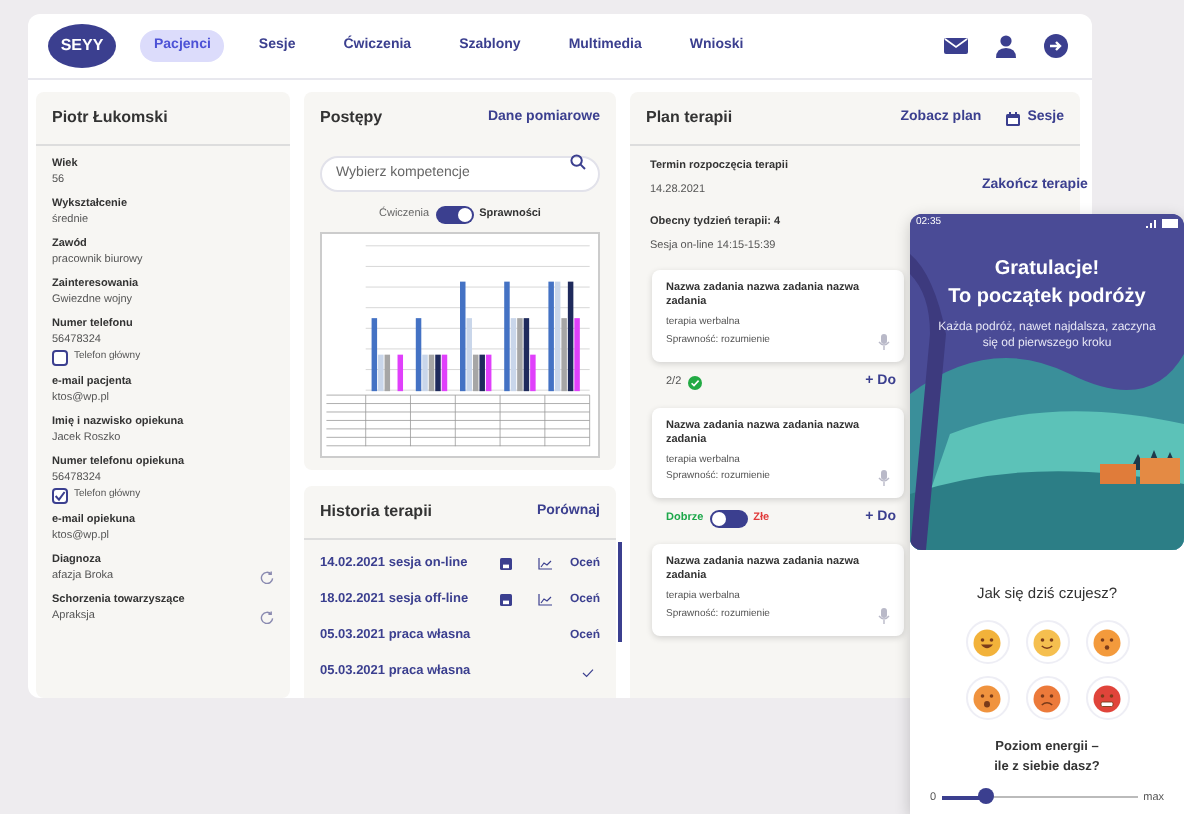 The image size is (1184, 814). I want to click on mail-icon, so click(956, 46).